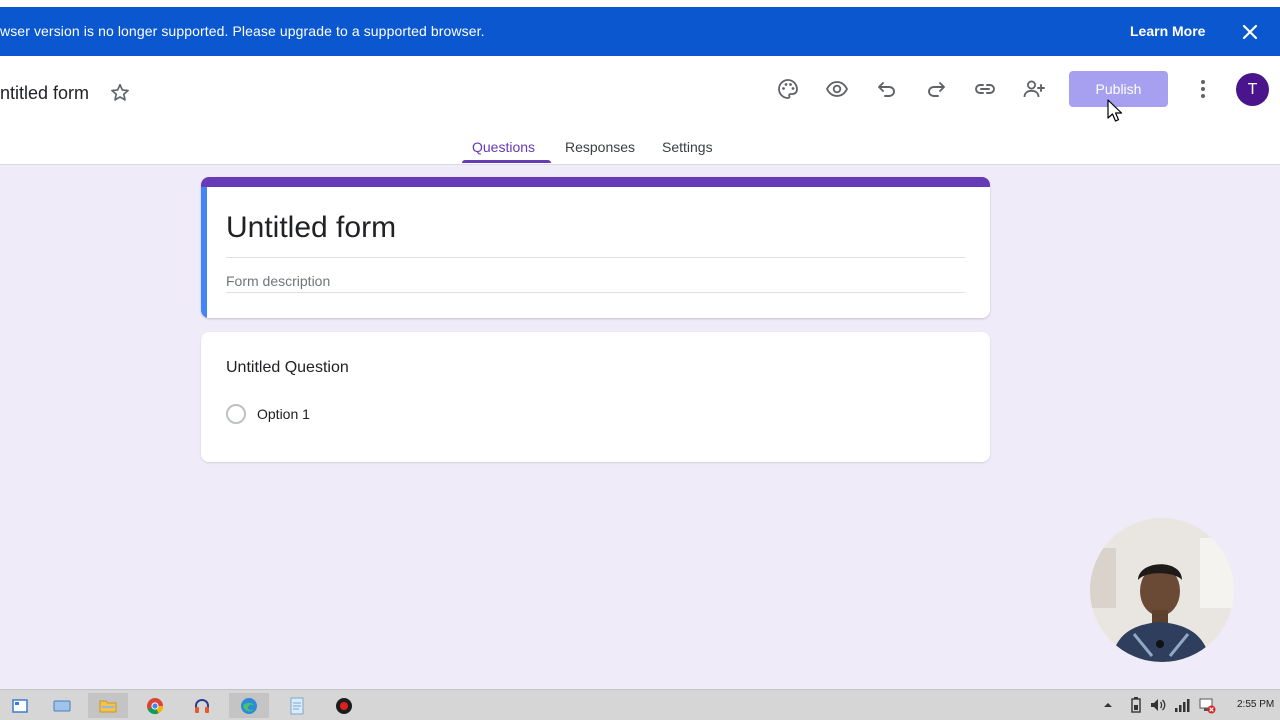 This screenshot has height=720, width=1280. What do you see at coordinates (1115, 110) in the screenshot?
I see `mouse-cursor-icon` at bounding box center [1115, 110].